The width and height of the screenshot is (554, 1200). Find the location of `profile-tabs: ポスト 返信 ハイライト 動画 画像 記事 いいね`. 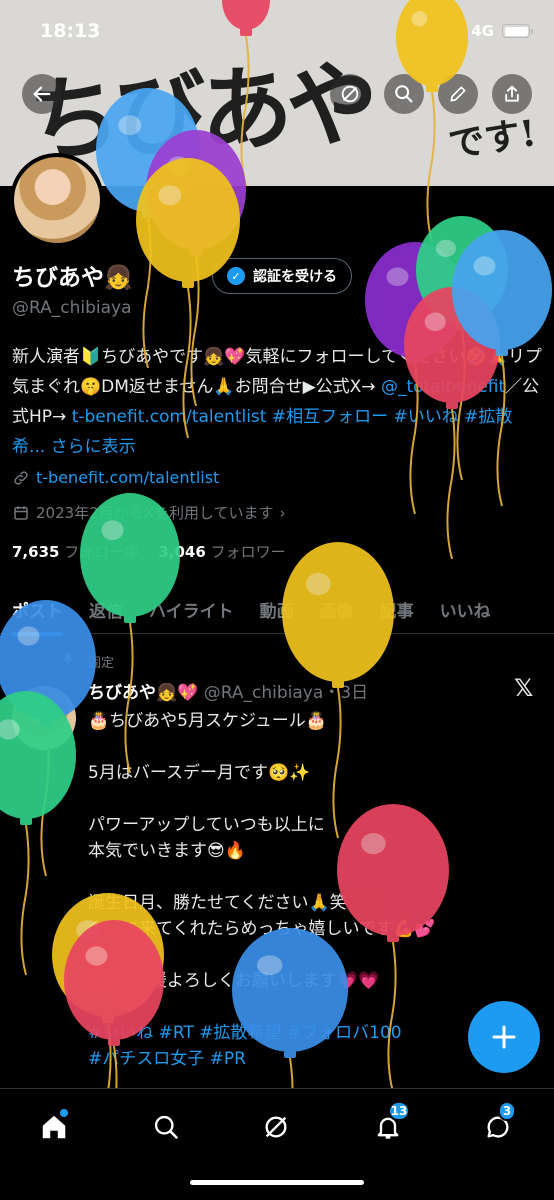

profile-tabs: ポスト 返信 ハイライト 動画 画像 記事 いいね is located at coordinates (277, 611).